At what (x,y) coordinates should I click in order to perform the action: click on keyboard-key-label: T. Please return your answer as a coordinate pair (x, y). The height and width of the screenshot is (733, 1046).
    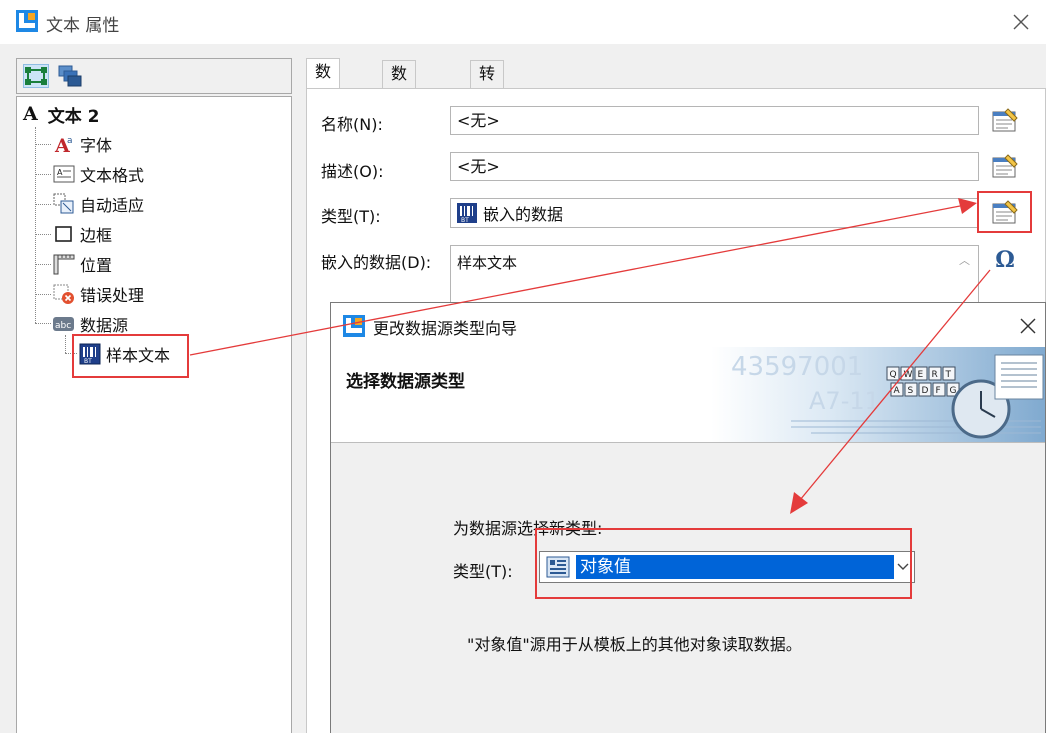
    Looking at the image, I should click on (948, 375).